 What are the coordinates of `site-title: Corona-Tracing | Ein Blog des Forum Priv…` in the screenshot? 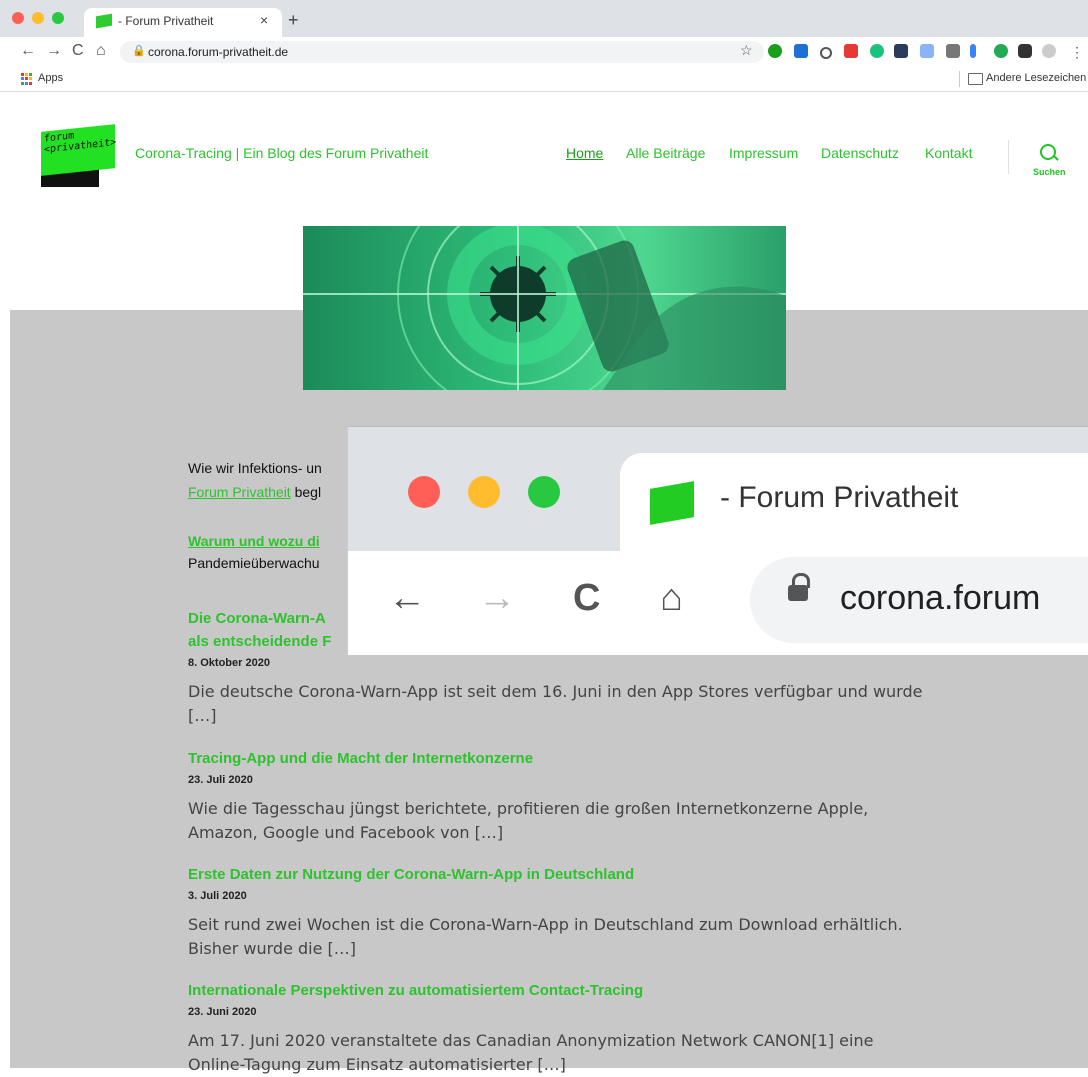 It's located at (281, 153).